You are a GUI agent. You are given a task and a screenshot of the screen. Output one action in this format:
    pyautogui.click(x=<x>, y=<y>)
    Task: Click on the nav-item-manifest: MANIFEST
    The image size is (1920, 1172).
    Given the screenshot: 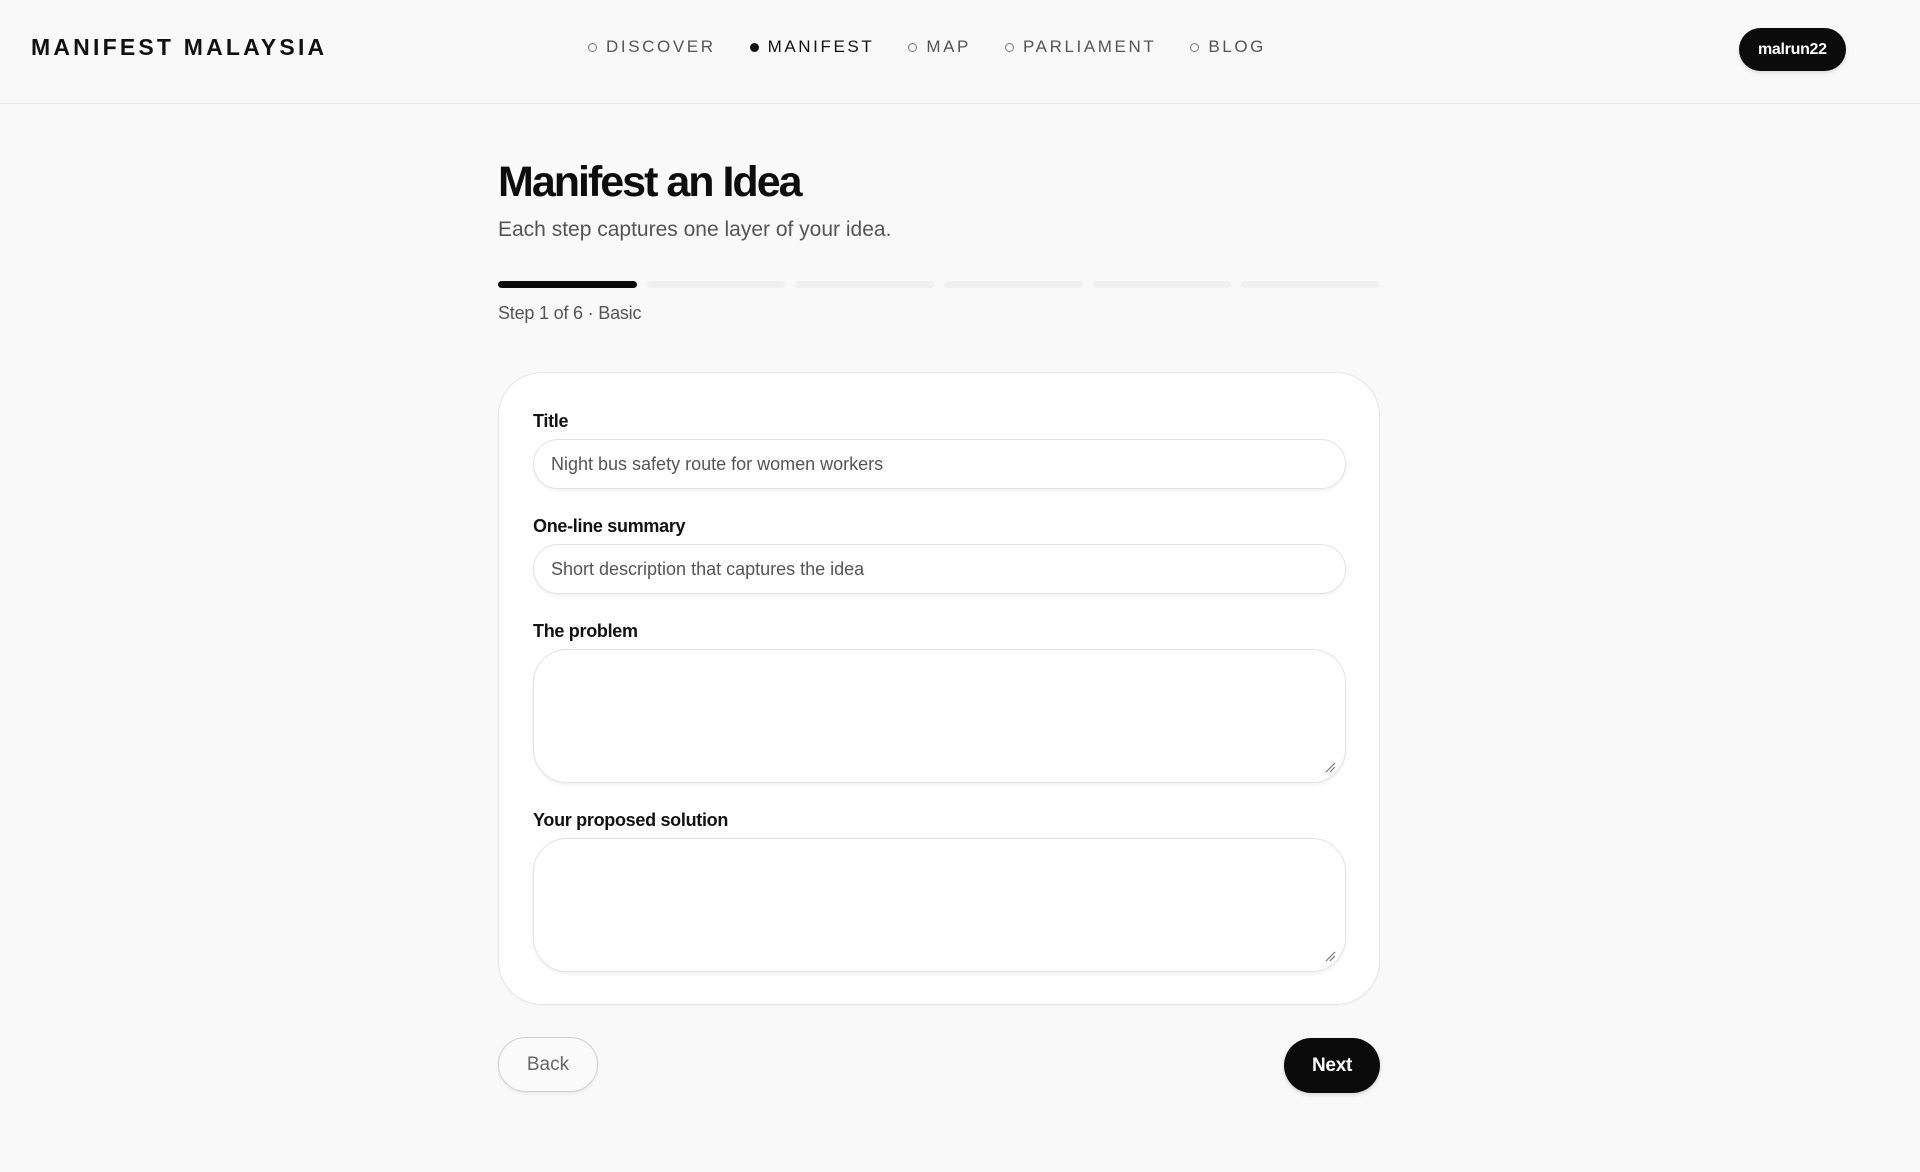 What is the action you would take?
    pyautogui.click(x=812, y=47)
    